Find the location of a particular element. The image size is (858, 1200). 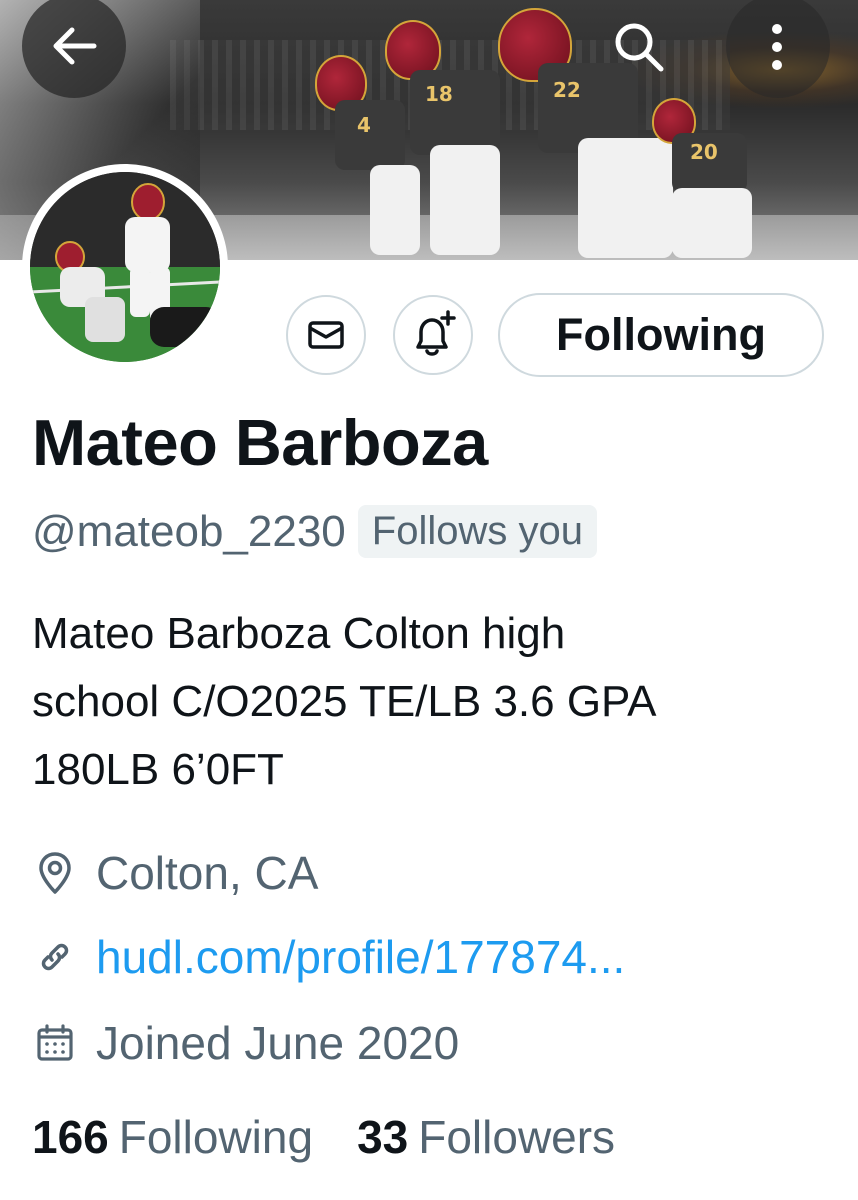

following-label: Following is located at coordinates (216, 1137).